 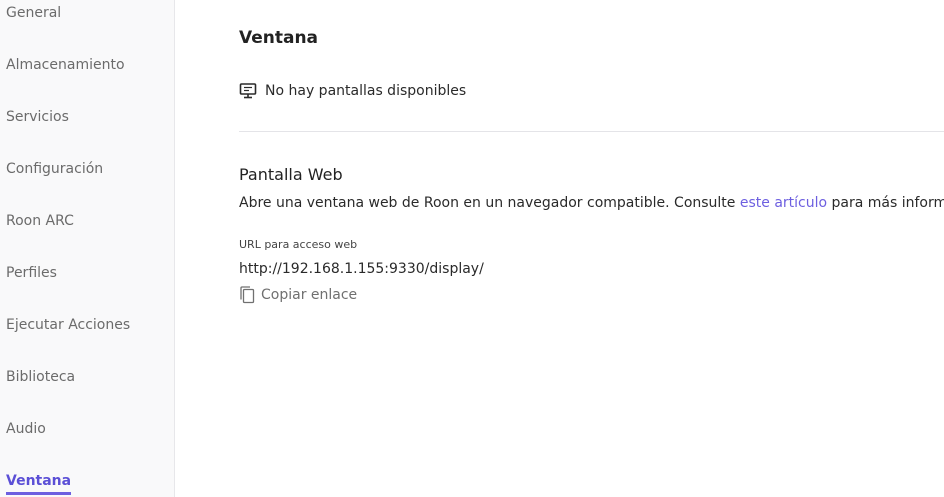 I want to click on no-displays-message: No hay pantallas disponibles, so click(x=352, y=91).